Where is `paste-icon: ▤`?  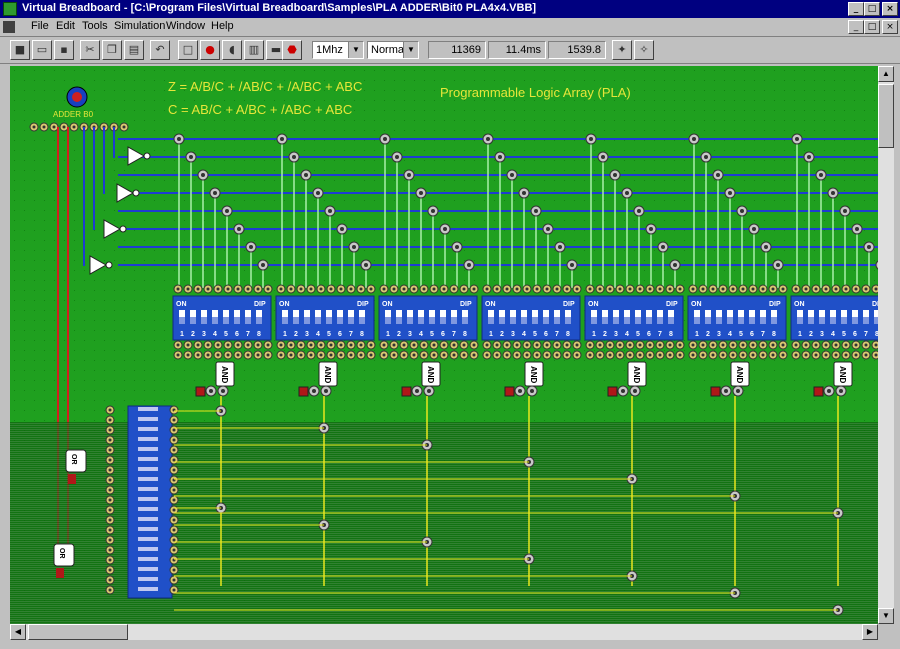 paste-icon: ▤ is located at coordinates (134, 50).